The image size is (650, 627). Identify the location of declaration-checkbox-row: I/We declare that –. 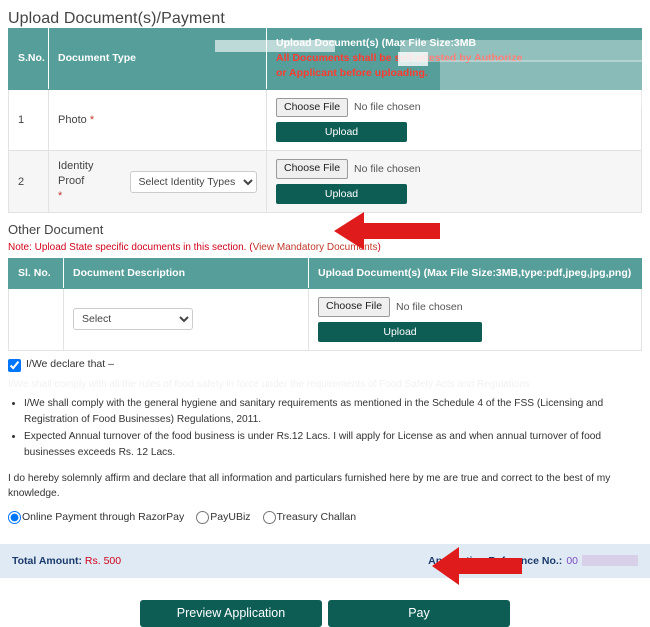
(325, 365).